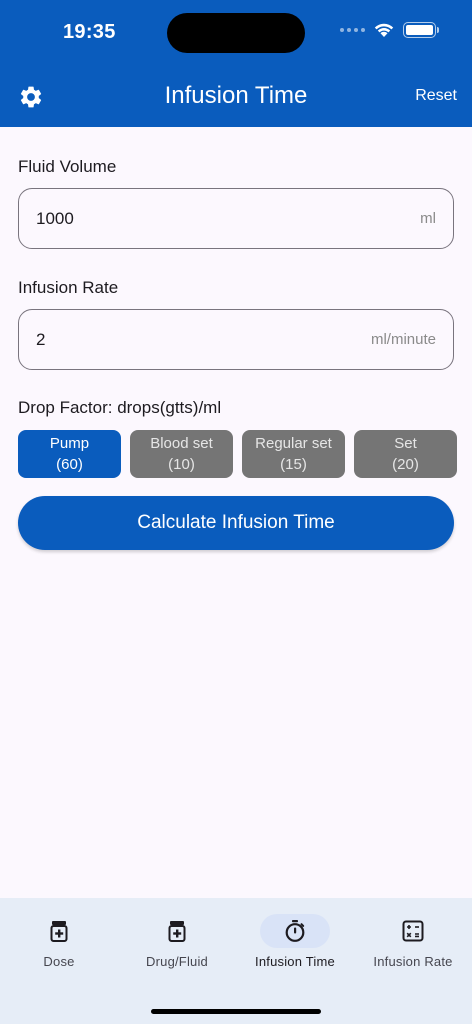 This screenshot has width=472, height=1024. Describe the element at coordinates (403, 339) in the screenshot. I see `infusion-rate-unit: ml/minute` at that location.